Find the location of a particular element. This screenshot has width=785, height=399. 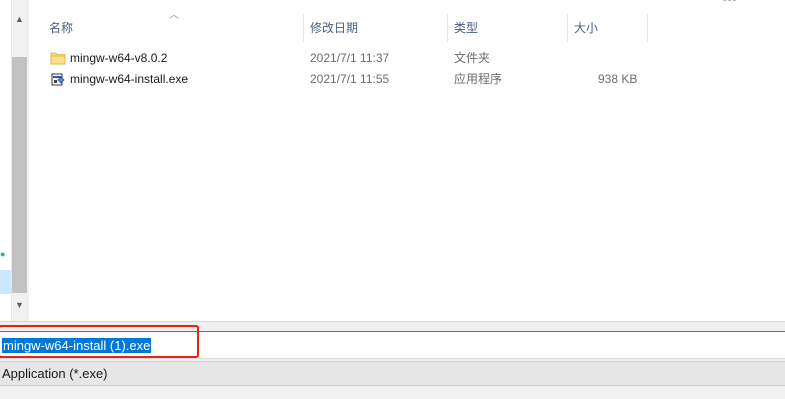

column-header-modified: 修改日期 is located at coordinates (334, 28).